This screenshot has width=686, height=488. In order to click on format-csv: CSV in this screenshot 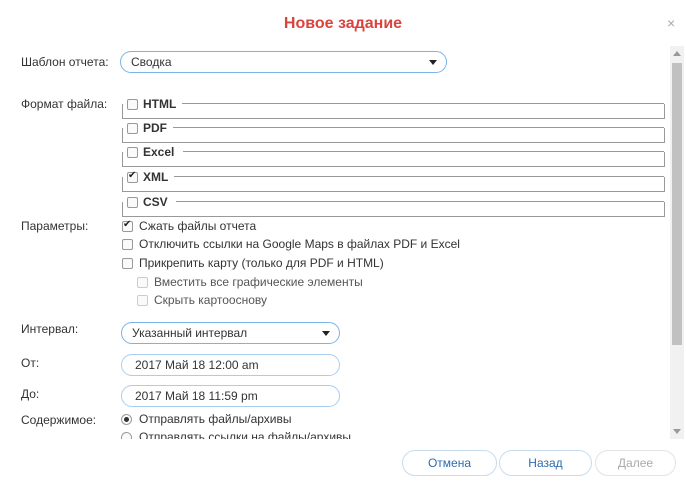, I will do `click(149, 202)`.